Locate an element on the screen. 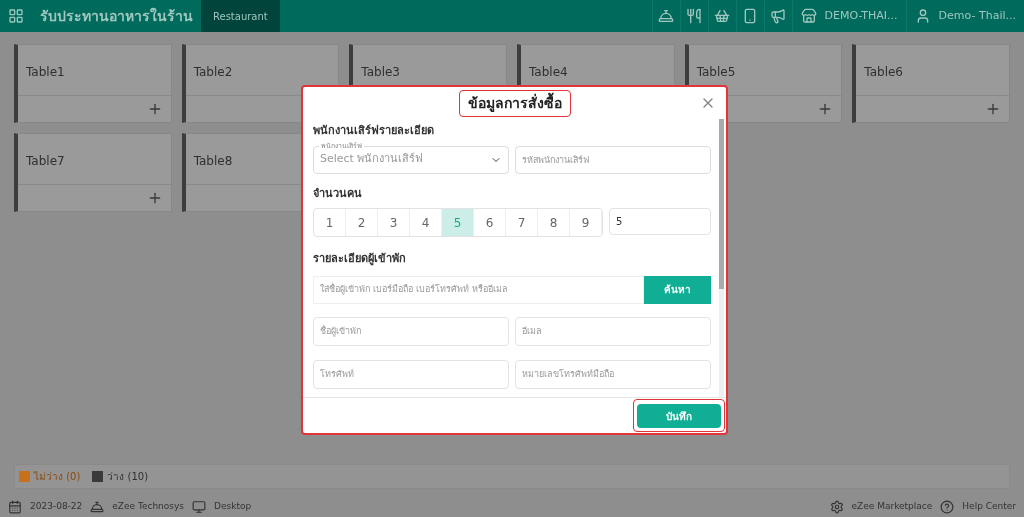  search-button: ค้นหา is located at coordinates (677, 289).